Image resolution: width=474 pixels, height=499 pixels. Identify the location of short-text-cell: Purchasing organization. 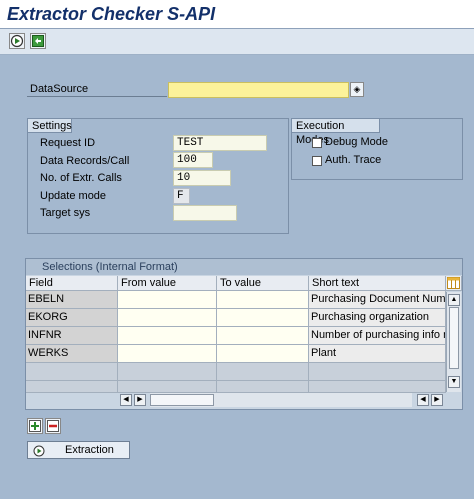
(377, 318).